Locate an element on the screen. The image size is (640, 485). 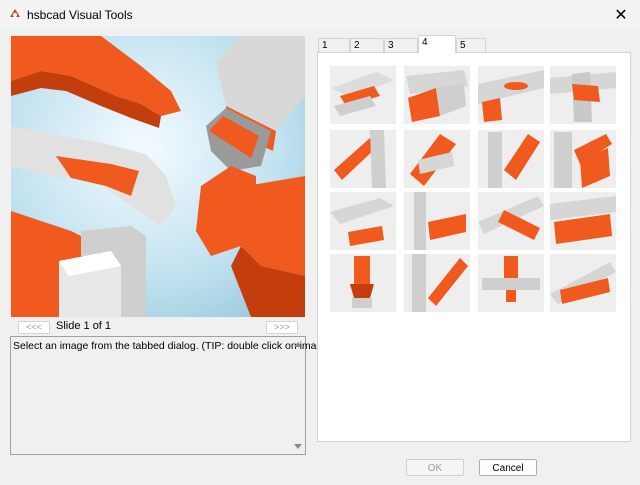
close-button: ✕ is located at coordinates (621, 14).